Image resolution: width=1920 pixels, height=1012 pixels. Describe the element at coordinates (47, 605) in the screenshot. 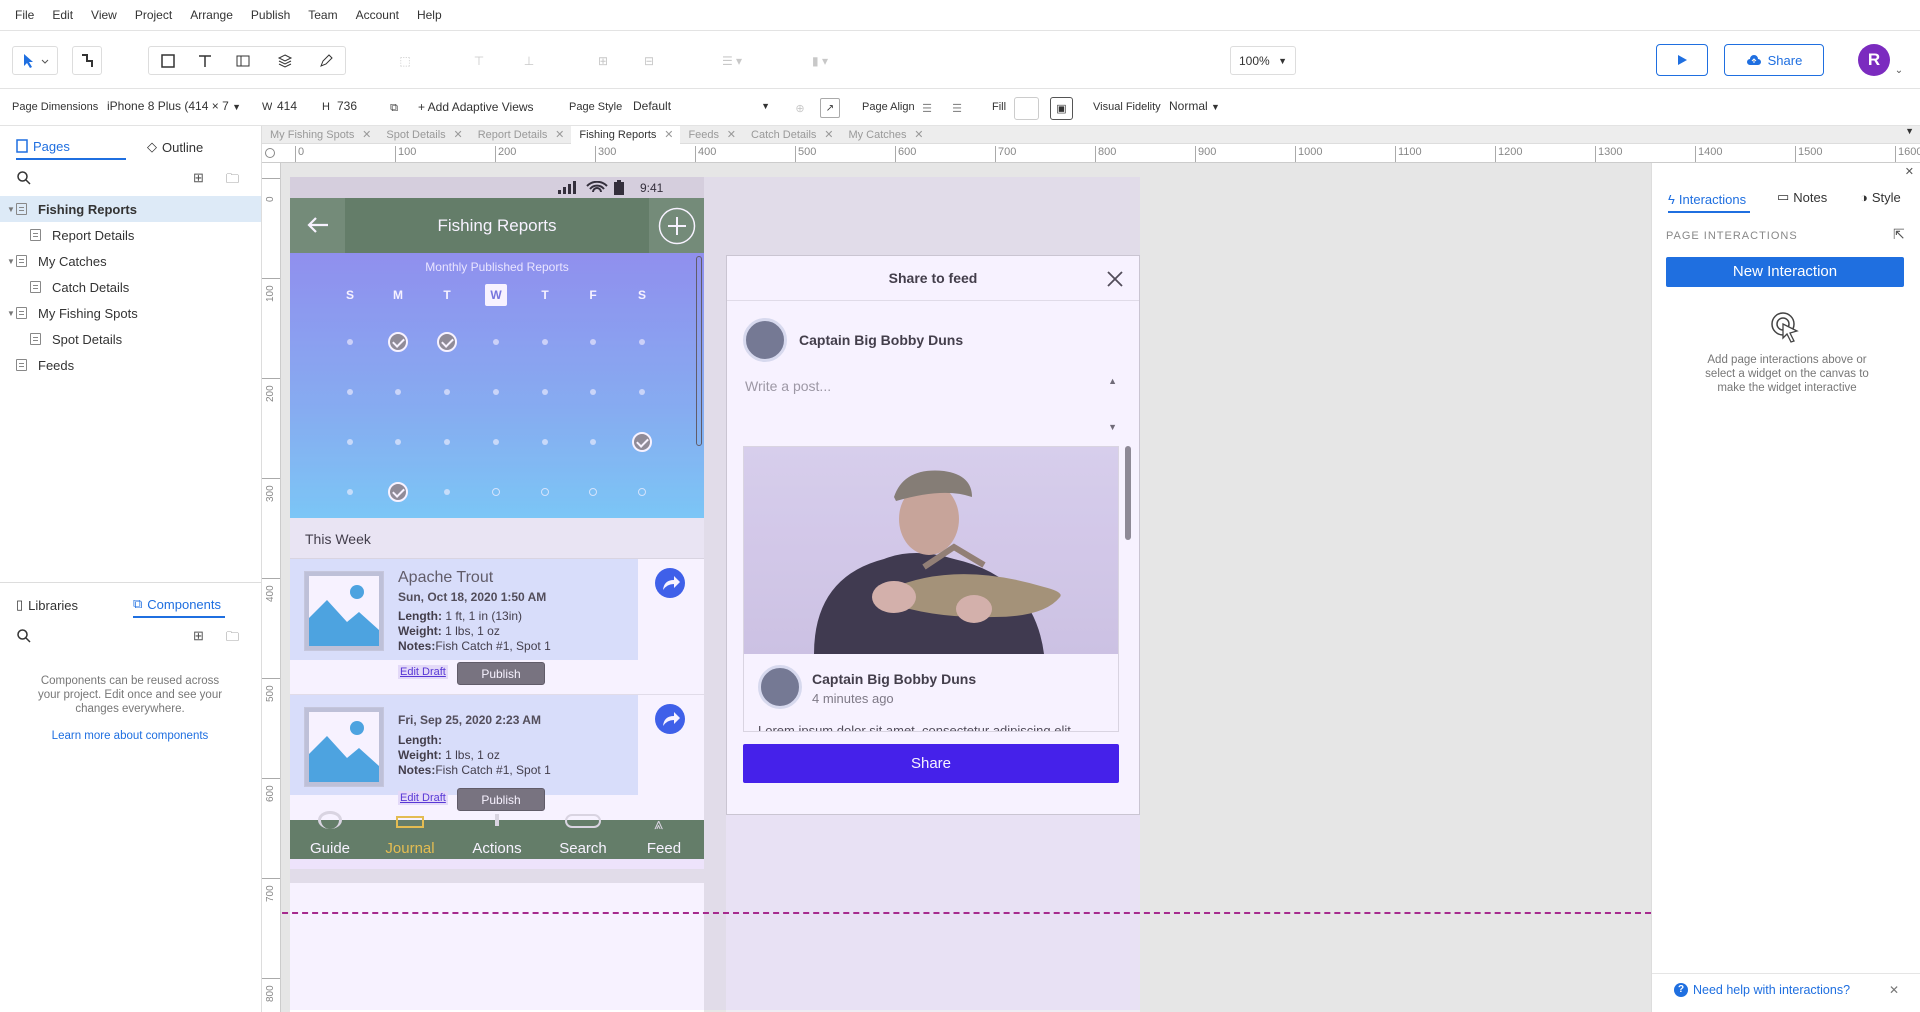

I see `libraries-tab: ▯ Libraries` at that location.